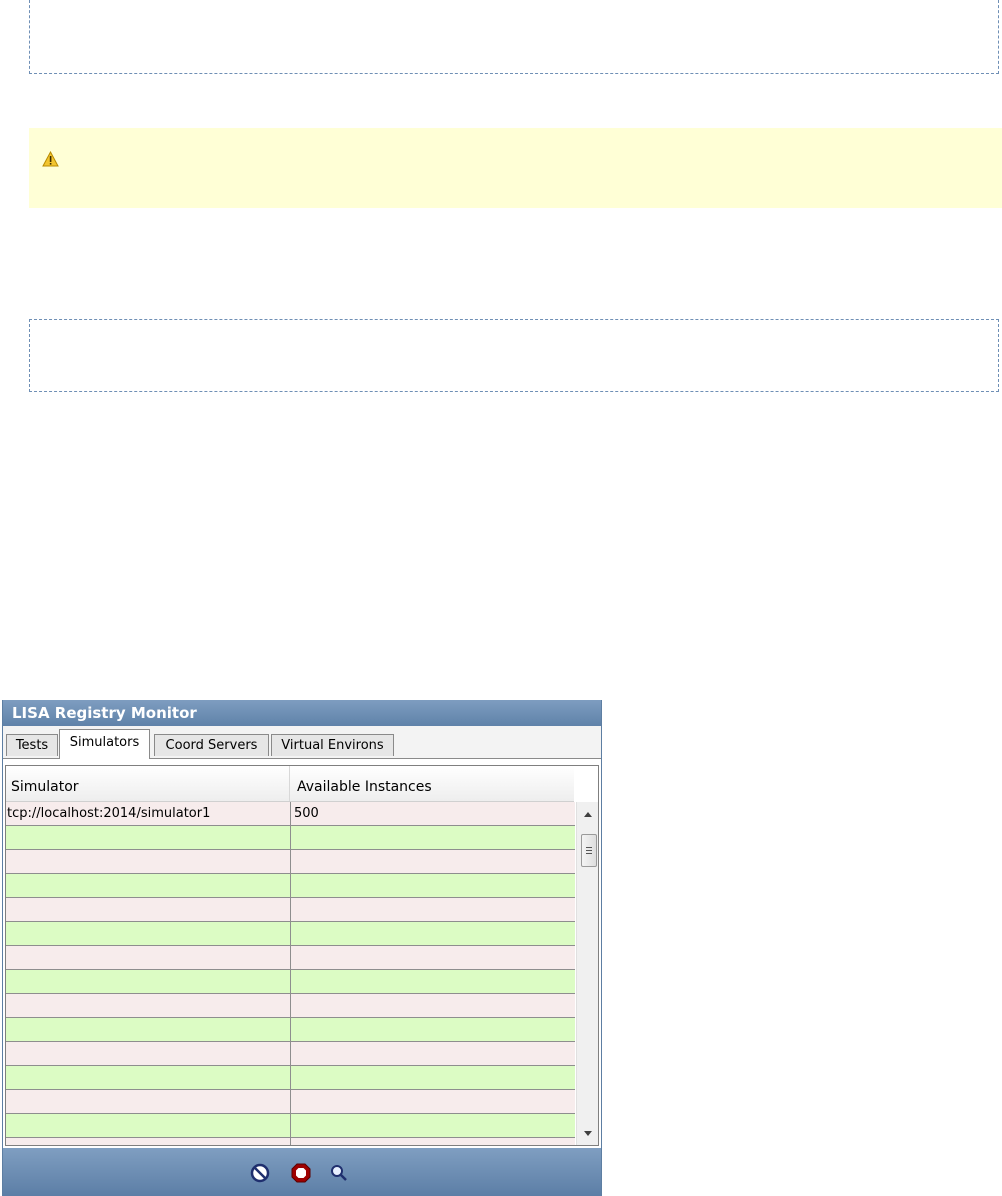 The width and height of the screenshot is (1002, 1196). I want to click on table-header: Simulator Available Instances, so click(290, 784).